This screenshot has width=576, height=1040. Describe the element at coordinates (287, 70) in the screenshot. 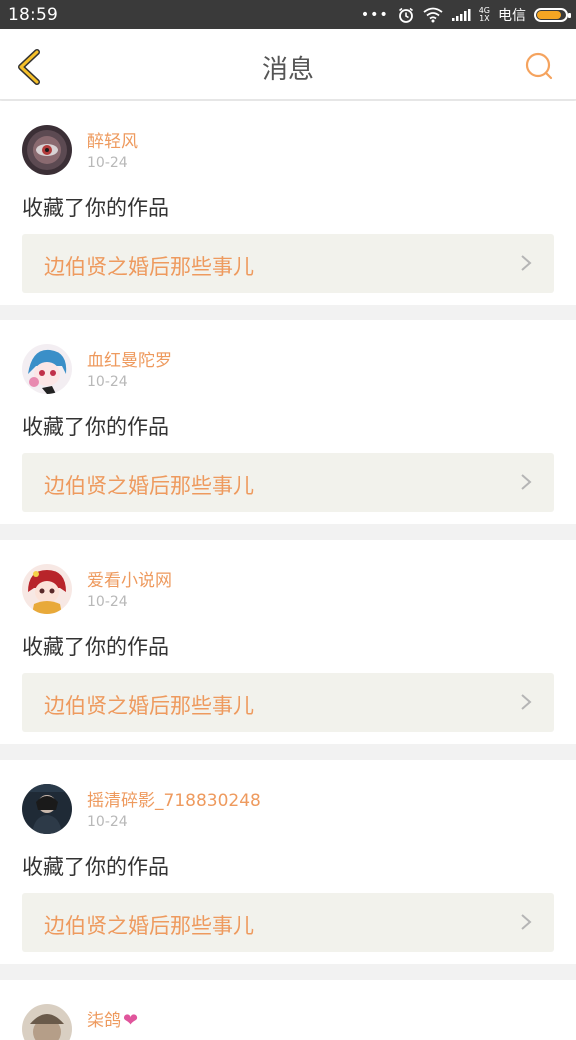

I see `page-title: 消息` at that location.